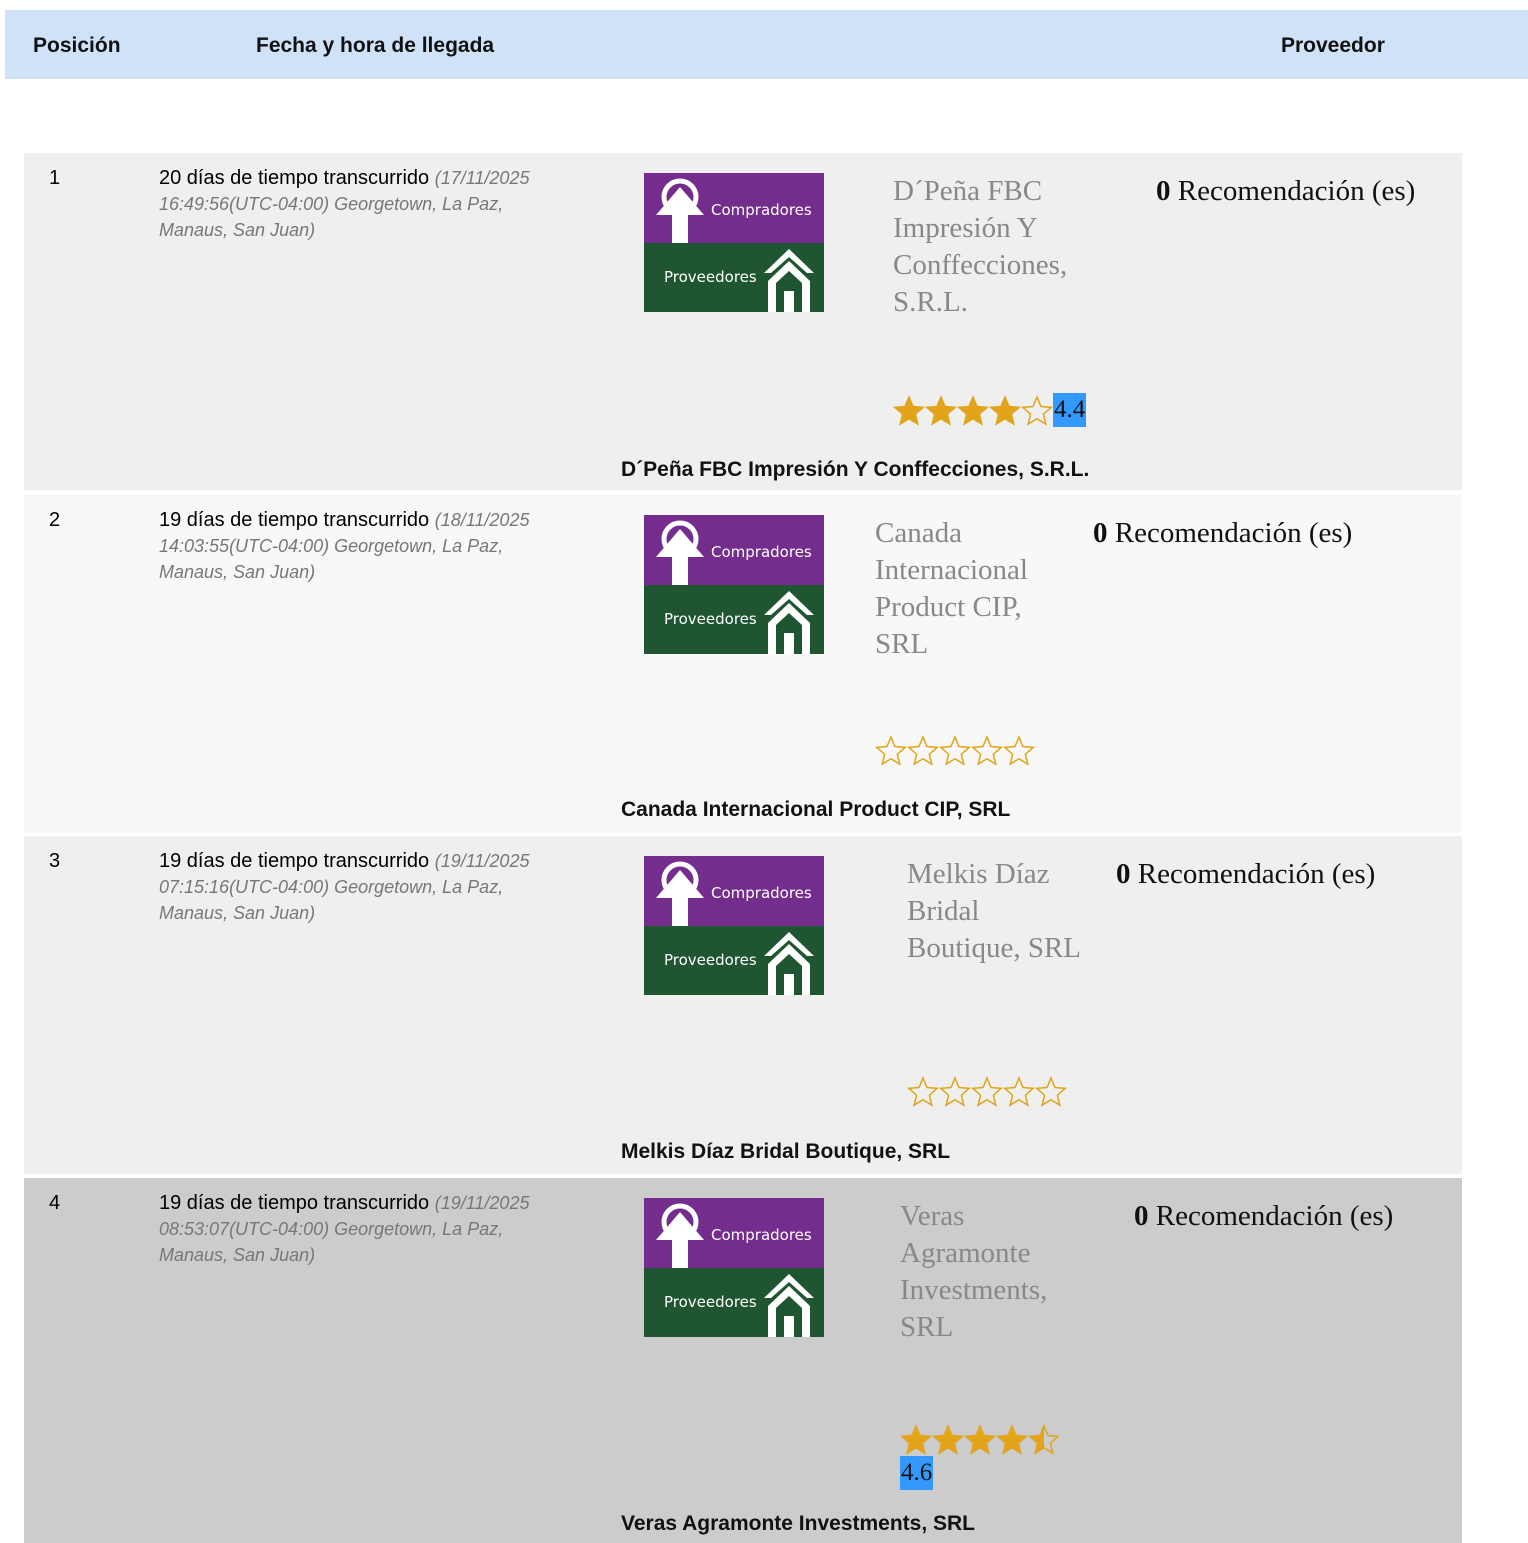 The width and height of the screenshot is (1528, 1543). What do you see at coordinates (375, 45) in the screenshot?
I see `header-arrival: Fecha y hora de llegada` at bounding box center [375, 45].